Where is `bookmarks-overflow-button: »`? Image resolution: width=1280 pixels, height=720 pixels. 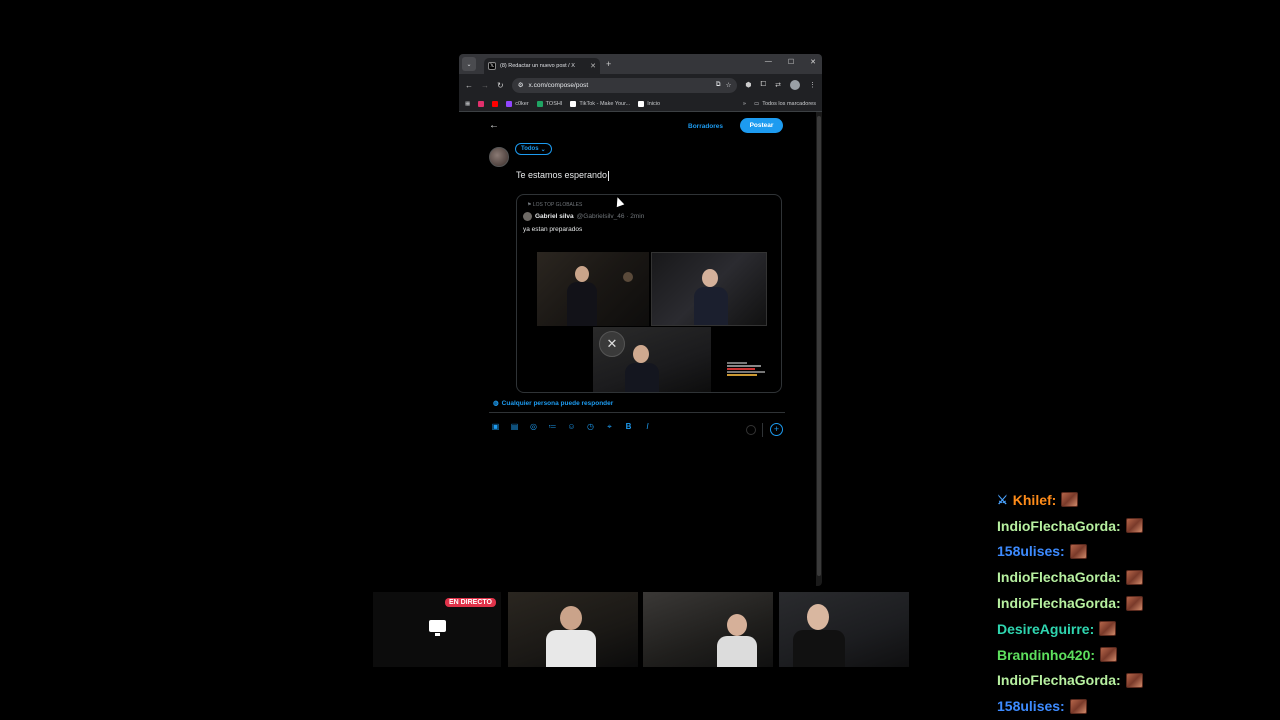 bookmarks-overflow-button: » is located at coordinates (744, 104).